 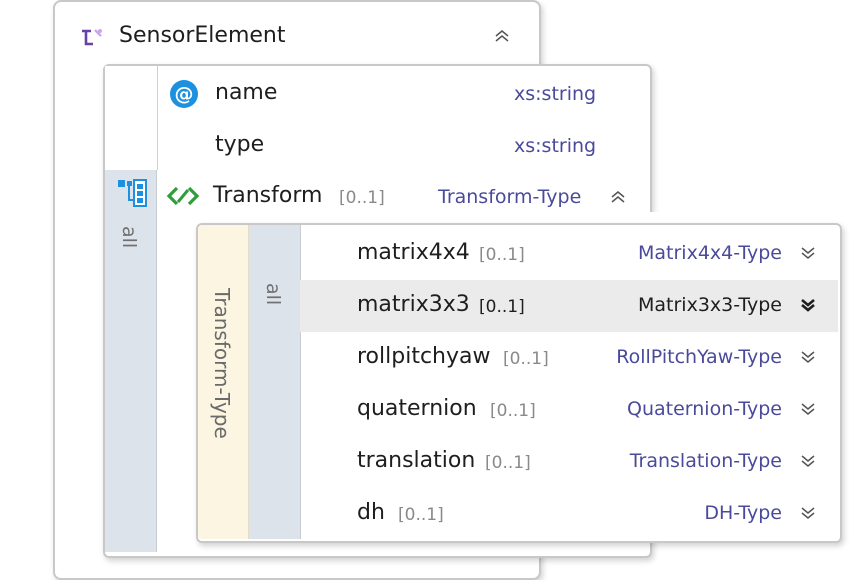 I want to click on attribute-type: type, so click(x=239, y=144).